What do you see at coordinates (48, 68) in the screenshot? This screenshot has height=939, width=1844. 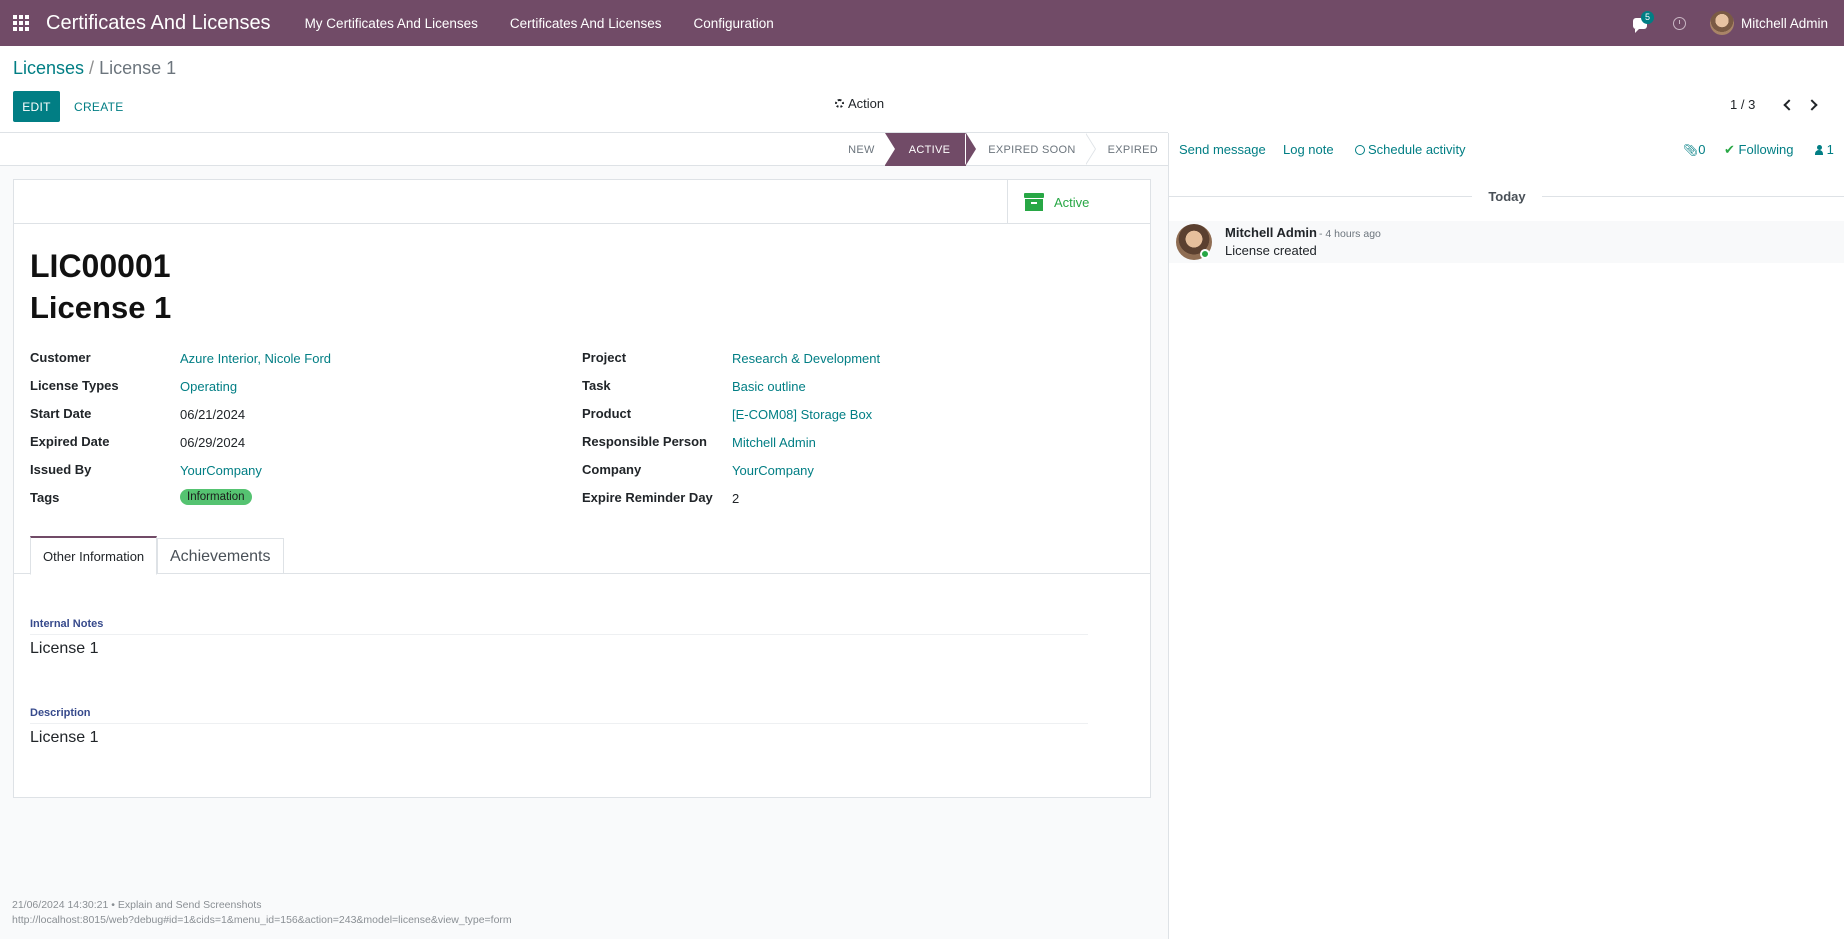 I see `breadcrumb-parent: Licenses` at bounding box center [48, 68].